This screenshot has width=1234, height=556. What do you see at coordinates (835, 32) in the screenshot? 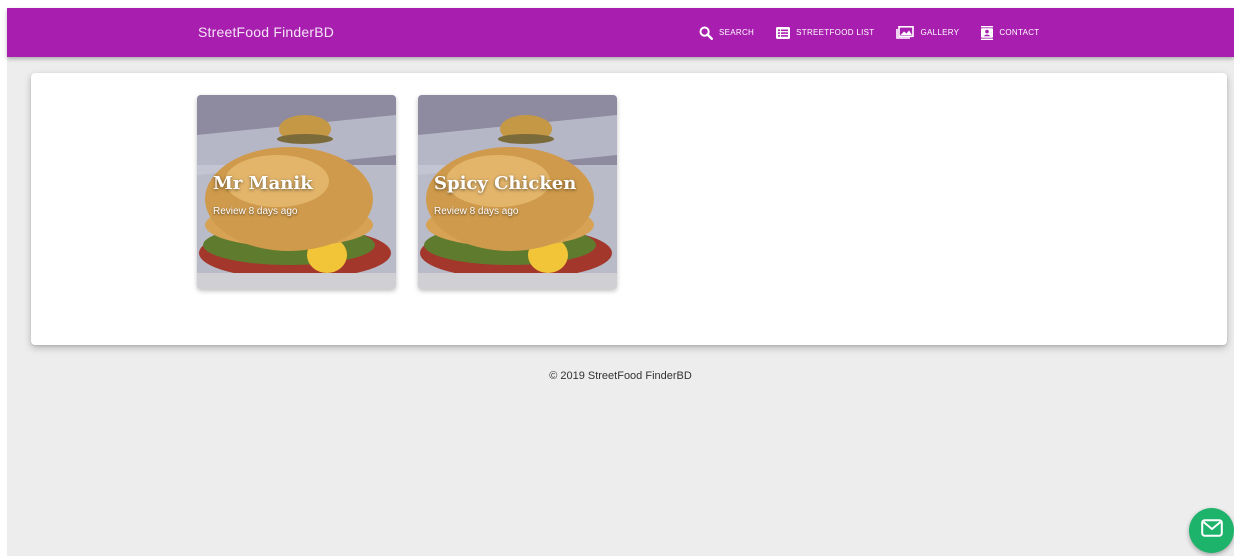
I see `nav-streetfood-list-label: STREETFOOD LIST` at bounding box center [835, 32].